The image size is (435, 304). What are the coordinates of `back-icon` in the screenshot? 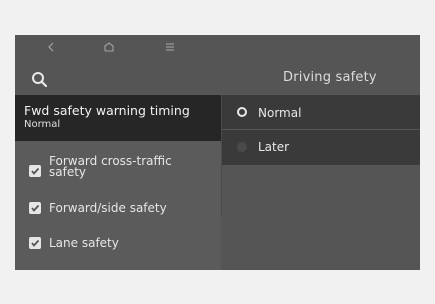 It's located at (51, 49).